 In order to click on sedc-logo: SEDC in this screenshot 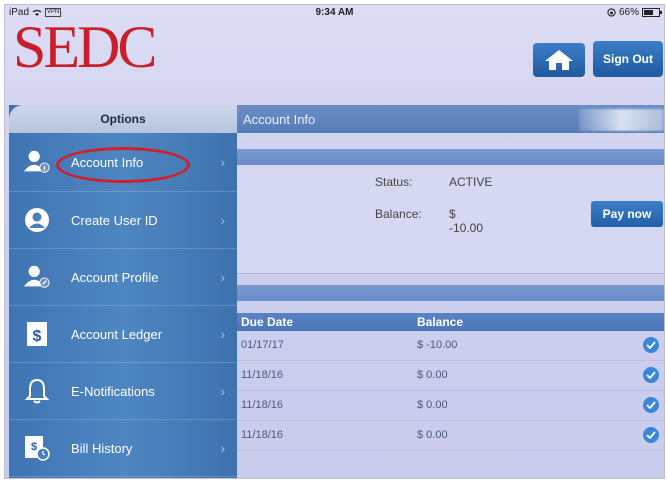, I will do `click(98, 47)`.